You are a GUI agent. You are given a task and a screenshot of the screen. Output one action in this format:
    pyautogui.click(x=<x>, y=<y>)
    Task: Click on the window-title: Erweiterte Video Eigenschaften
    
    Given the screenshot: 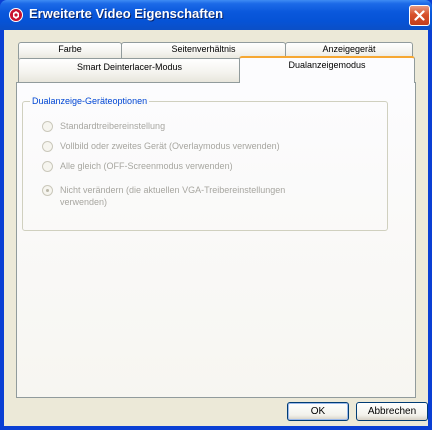 What is the action you would take?
    pyautogui.click(x=126, y=13)
    